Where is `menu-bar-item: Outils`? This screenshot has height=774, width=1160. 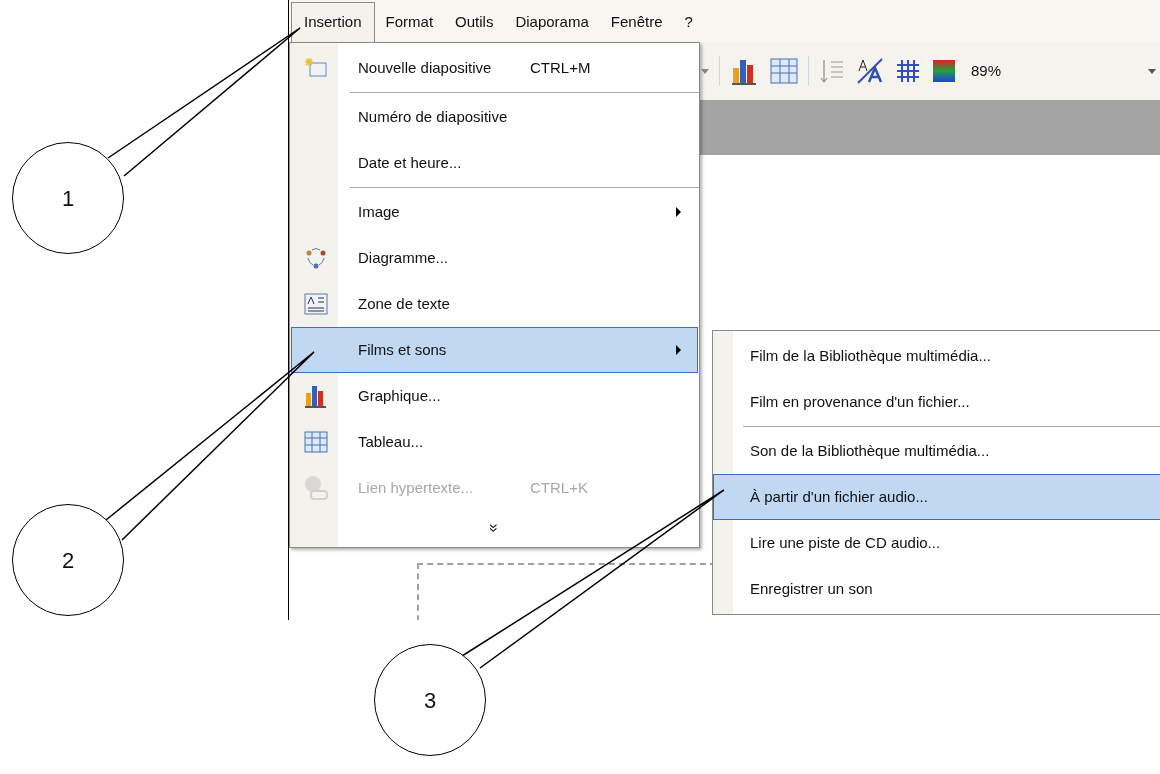 menu-bar-item: Outils is located at coordinates (474, 22).